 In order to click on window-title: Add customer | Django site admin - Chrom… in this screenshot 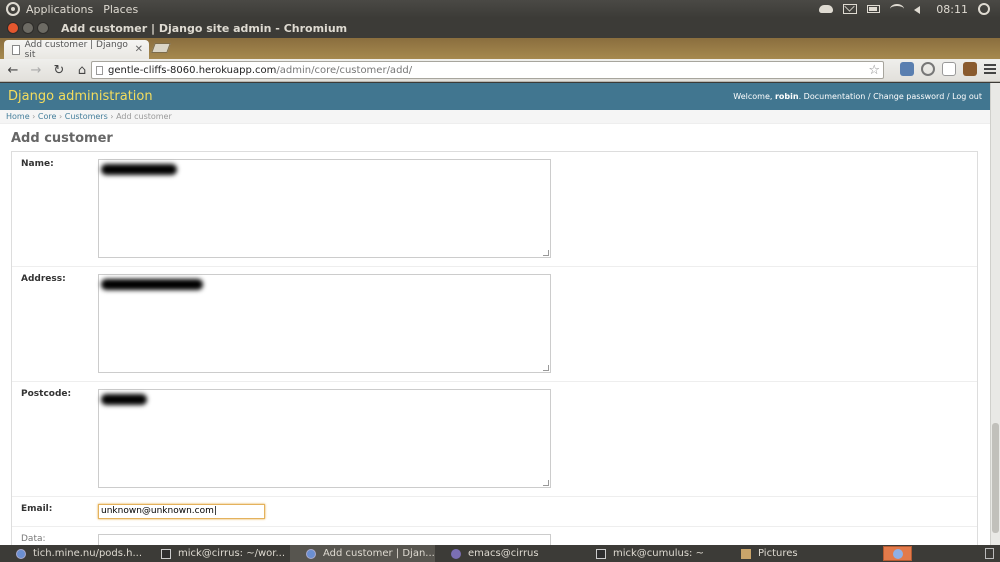, I will do `click(204, 28)`.